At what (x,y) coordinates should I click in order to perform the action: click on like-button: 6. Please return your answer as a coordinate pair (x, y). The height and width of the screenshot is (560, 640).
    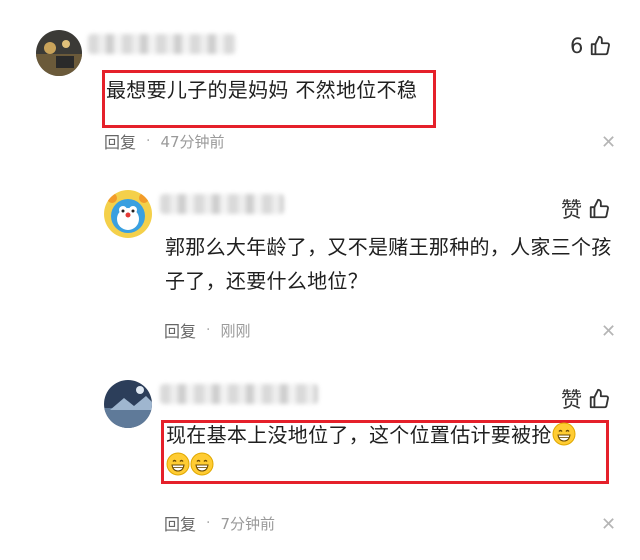
    Looking at the image, I should click on (590, 46).